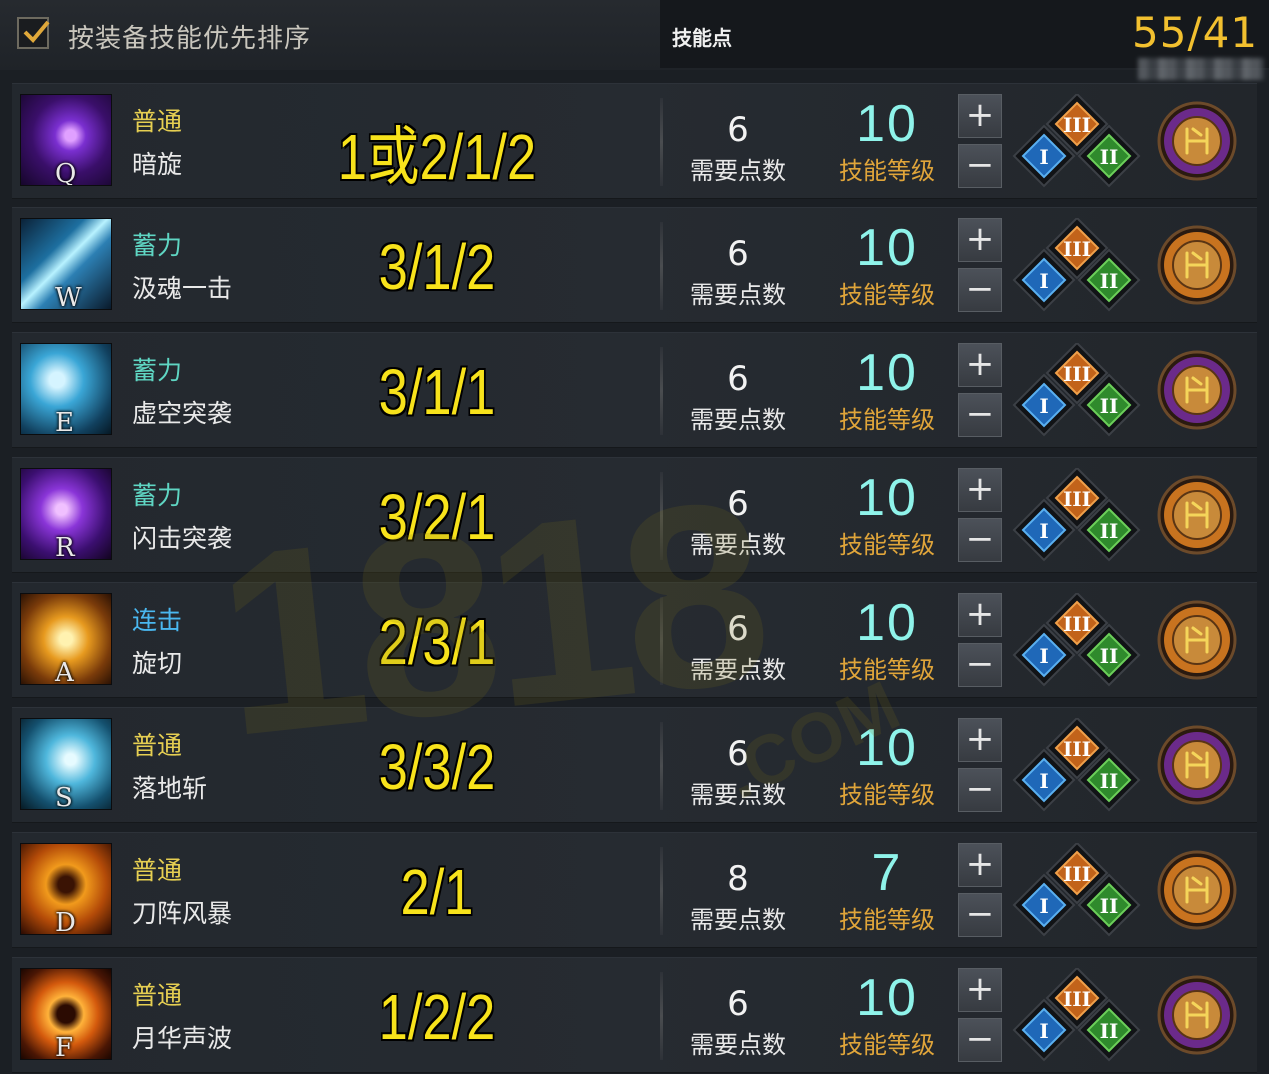 This screenshot has width=1269, height=1074. Describe the element at coordinates (157, 164) in the screenshot. I see `skill-name: 暗旋` at that location.